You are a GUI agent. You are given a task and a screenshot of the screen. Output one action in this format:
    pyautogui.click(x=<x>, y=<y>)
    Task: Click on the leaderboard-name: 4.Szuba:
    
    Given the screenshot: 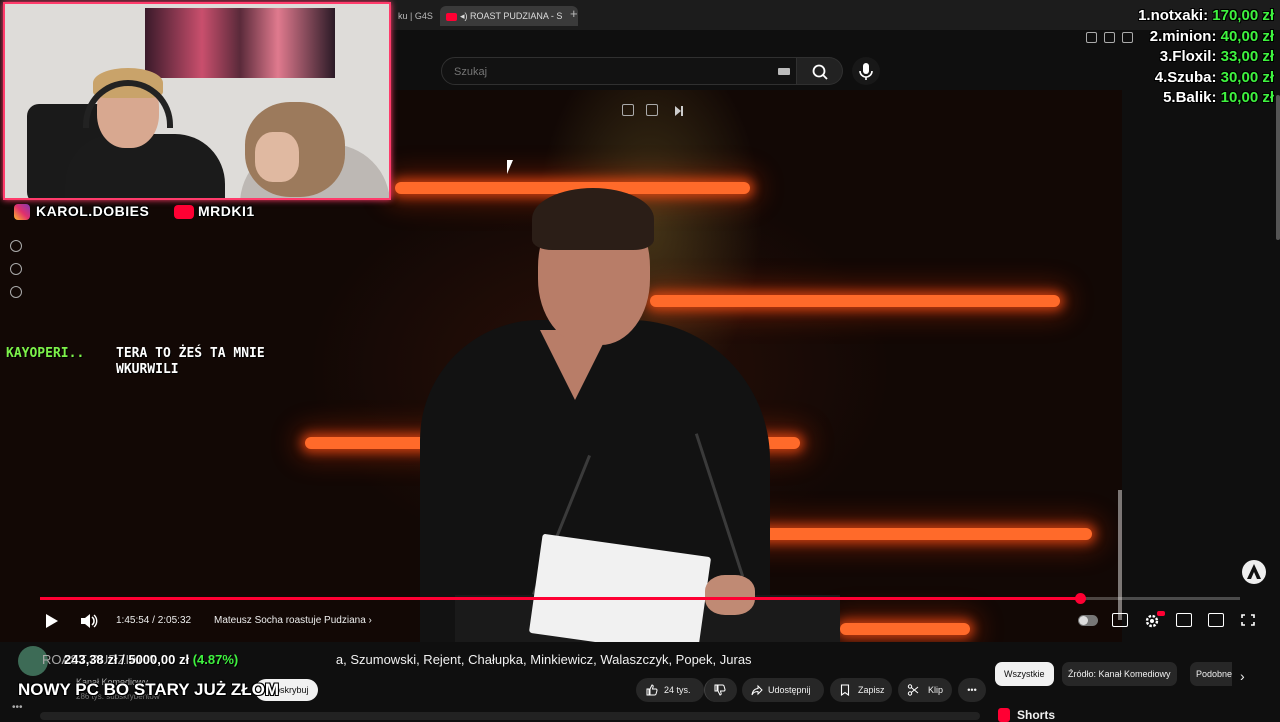 What is the action you would take?
    pyautogui.click(x=1185, y=77)
    